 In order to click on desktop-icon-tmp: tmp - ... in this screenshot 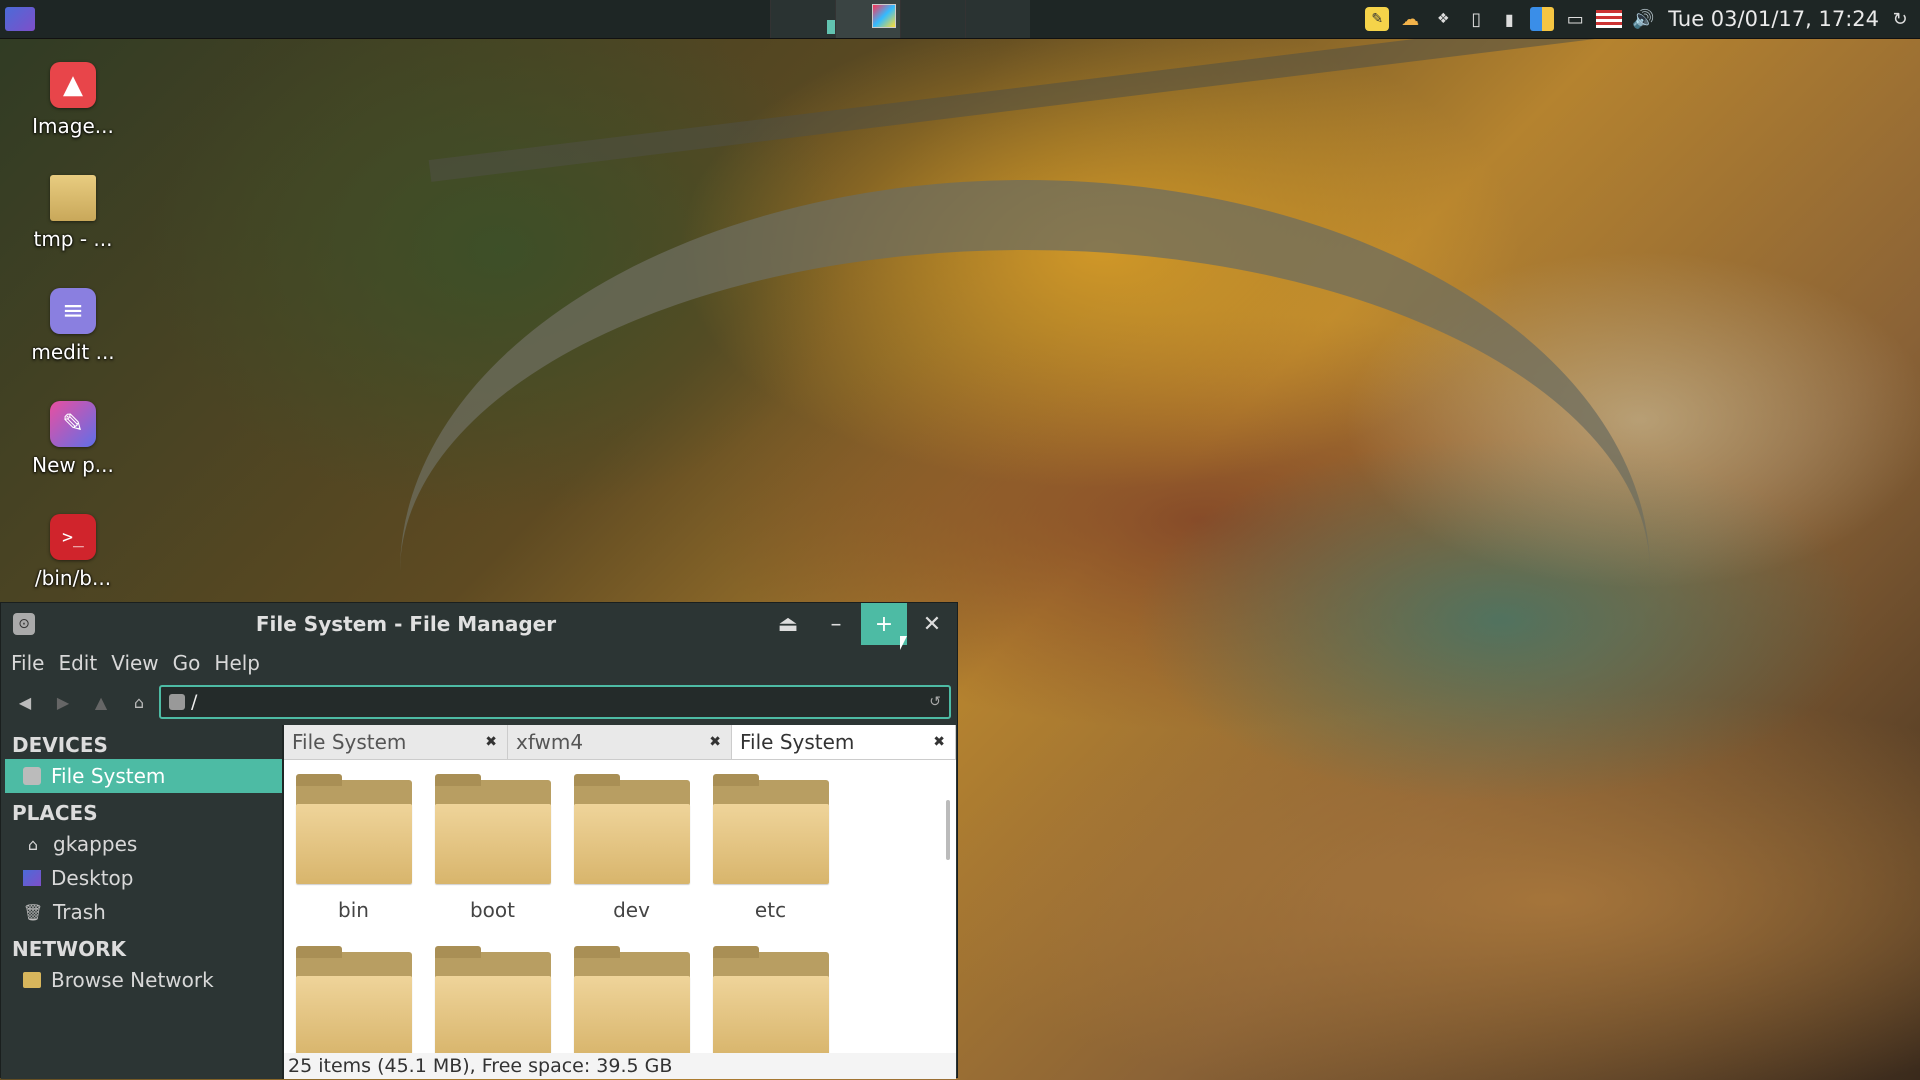, I will do `click(73, 213)`.